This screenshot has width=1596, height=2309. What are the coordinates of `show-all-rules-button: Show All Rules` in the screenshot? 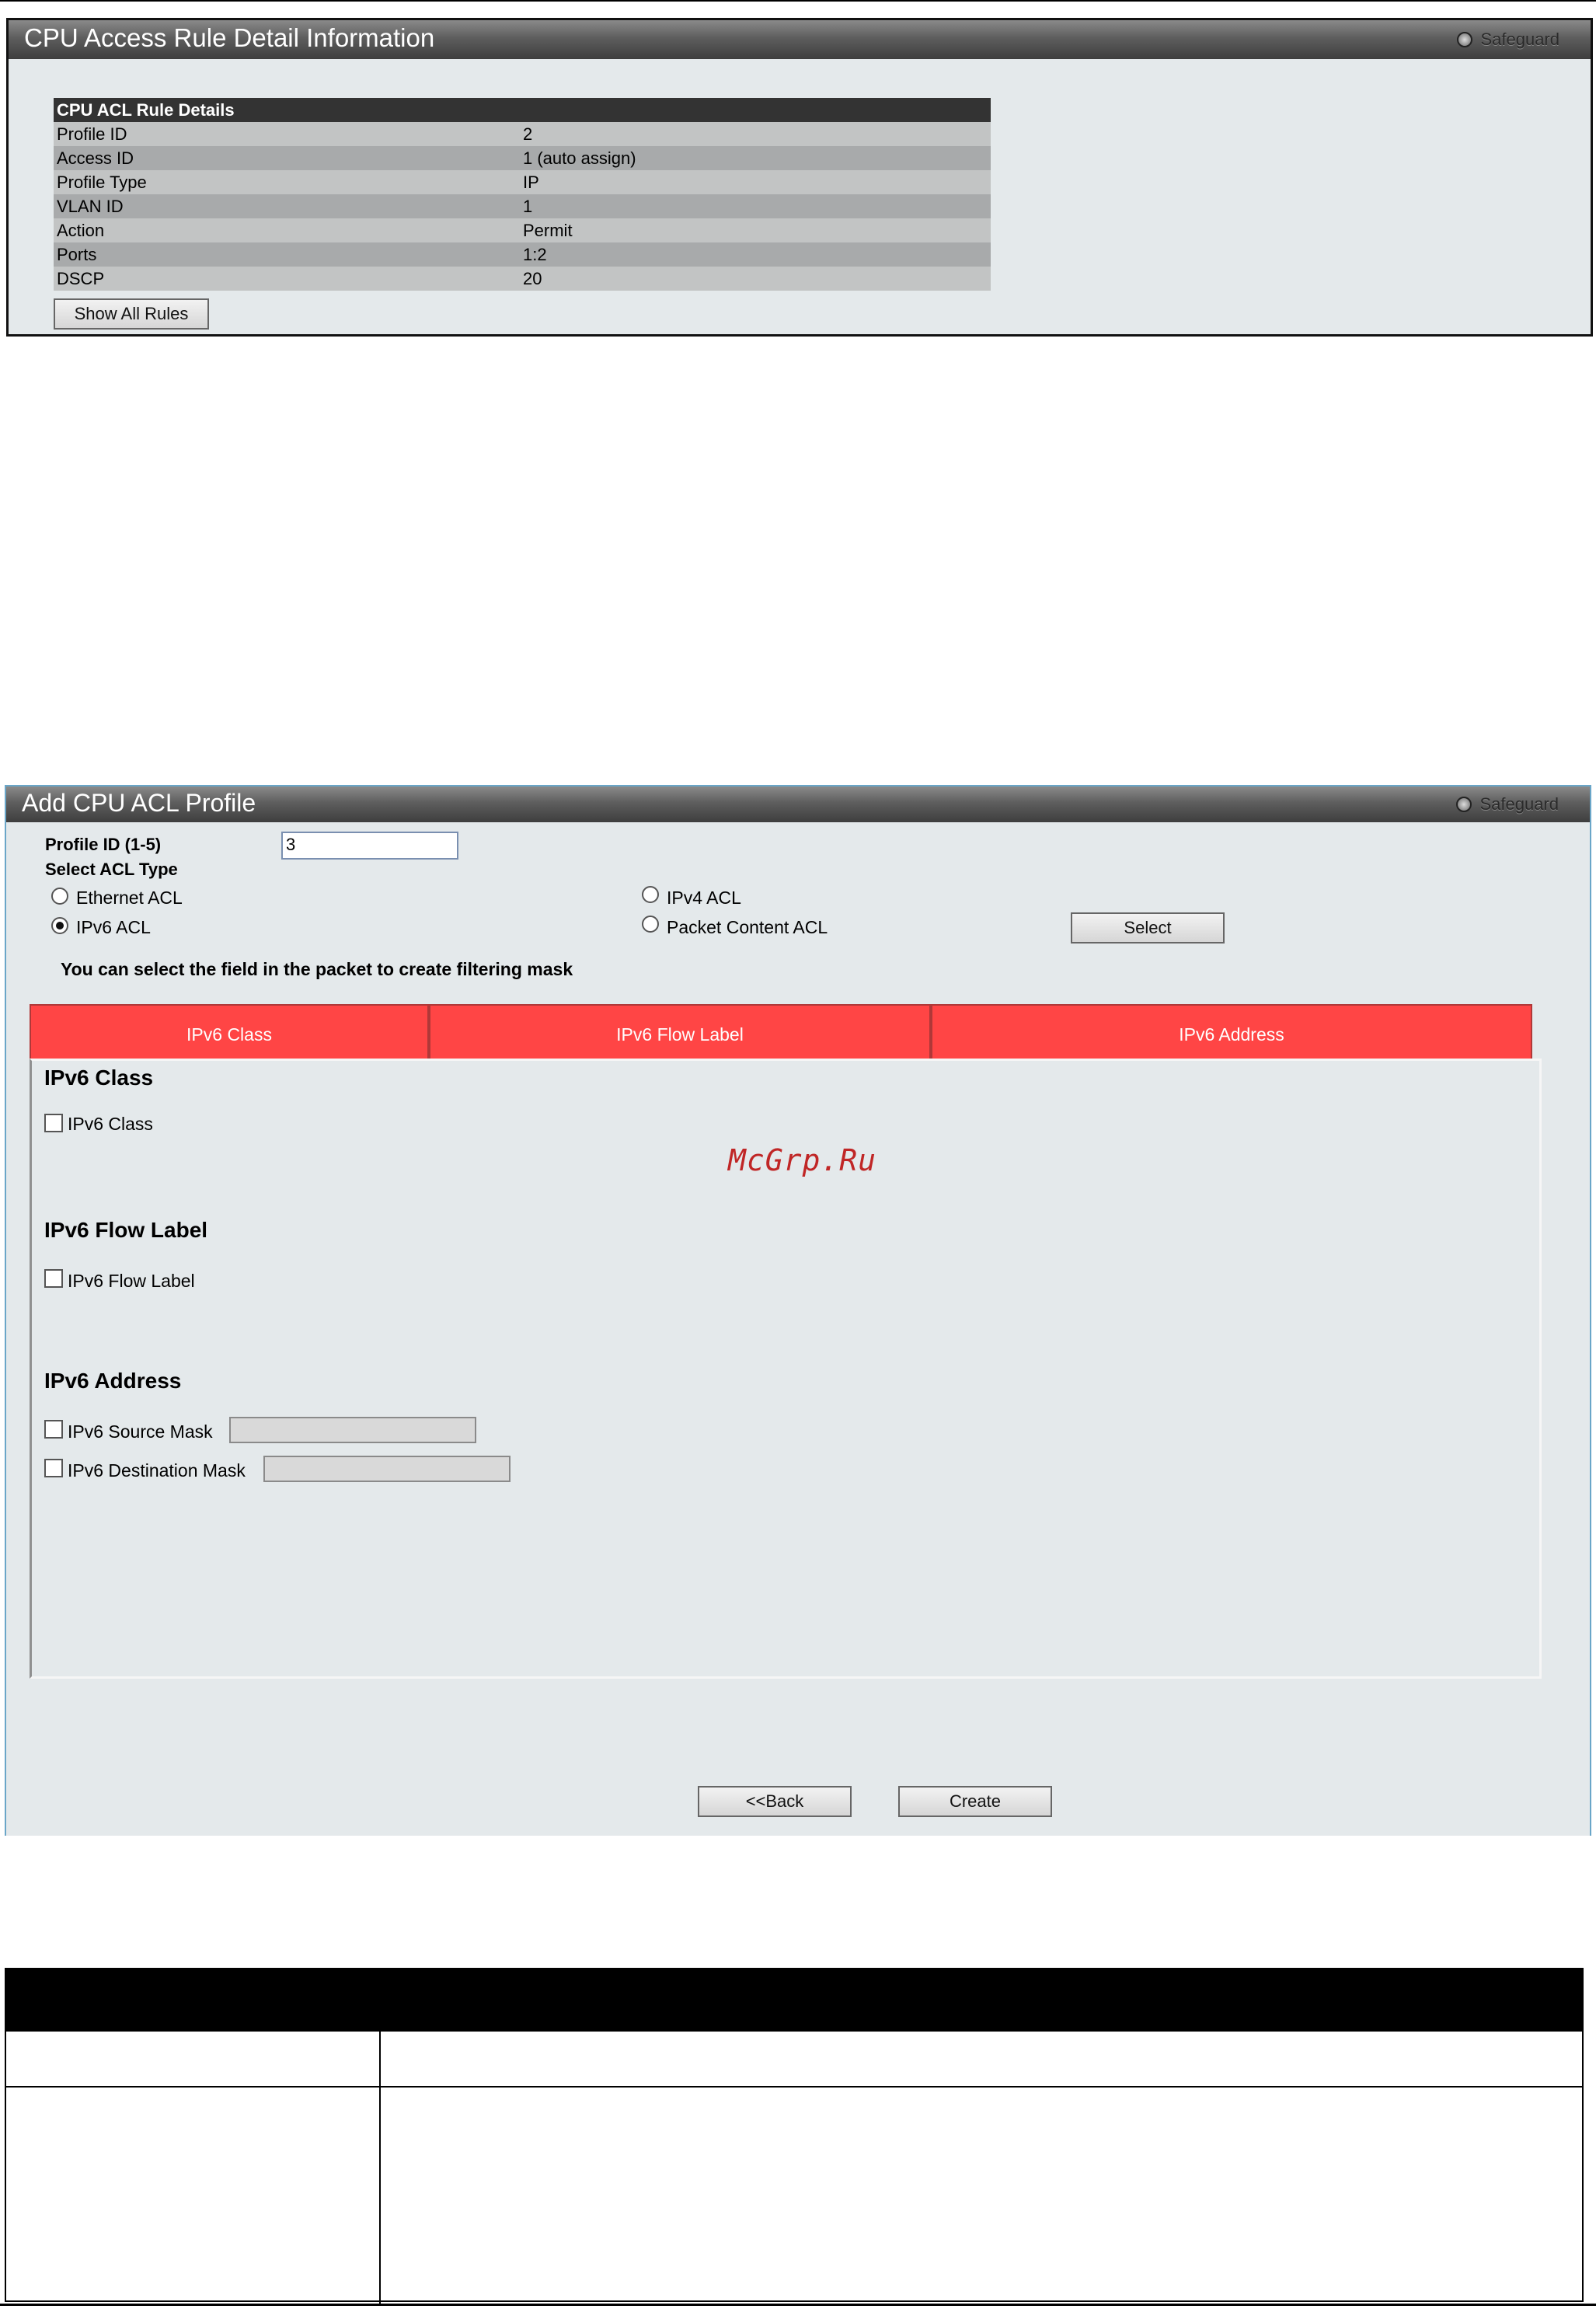 It's located at (131, 314).